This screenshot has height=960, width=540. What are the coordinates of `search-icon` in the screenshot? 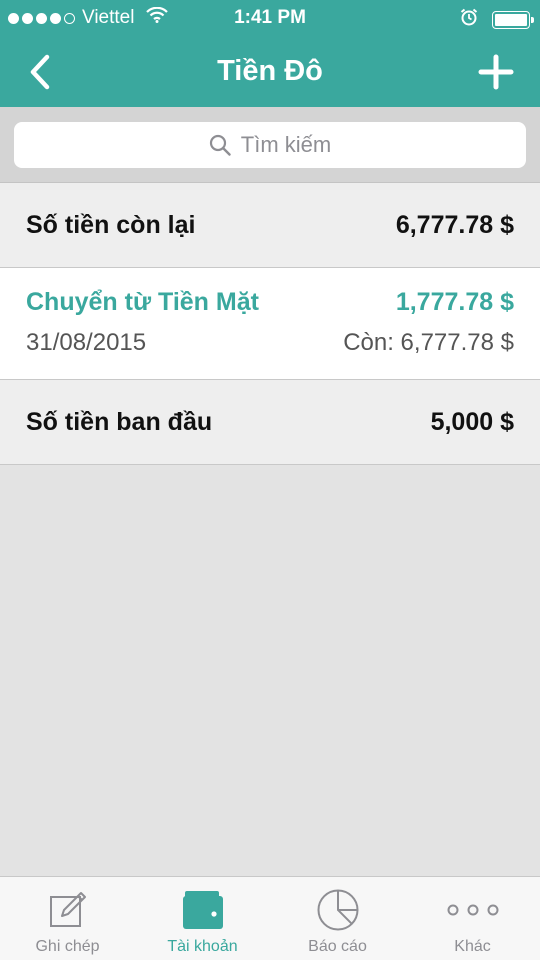 It's located at (220, 145).